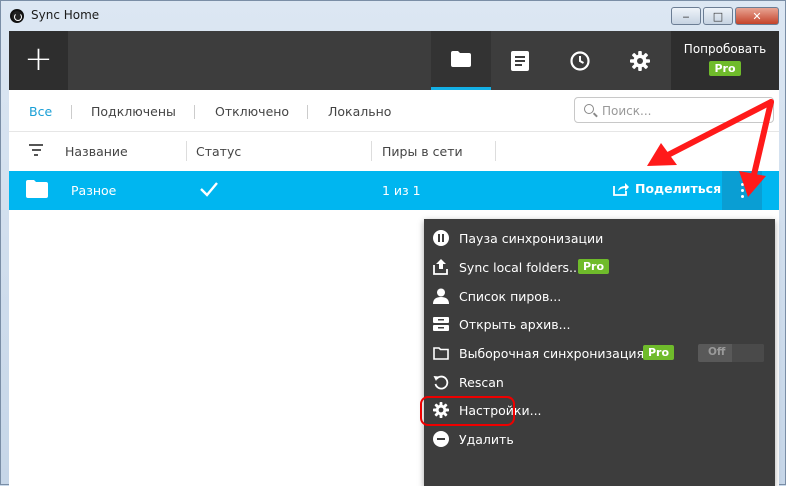 This screenshot has height=486, width=786. Describe the element at coordinates (621, 189) in the screenshot. I see `share-icon` at that location.